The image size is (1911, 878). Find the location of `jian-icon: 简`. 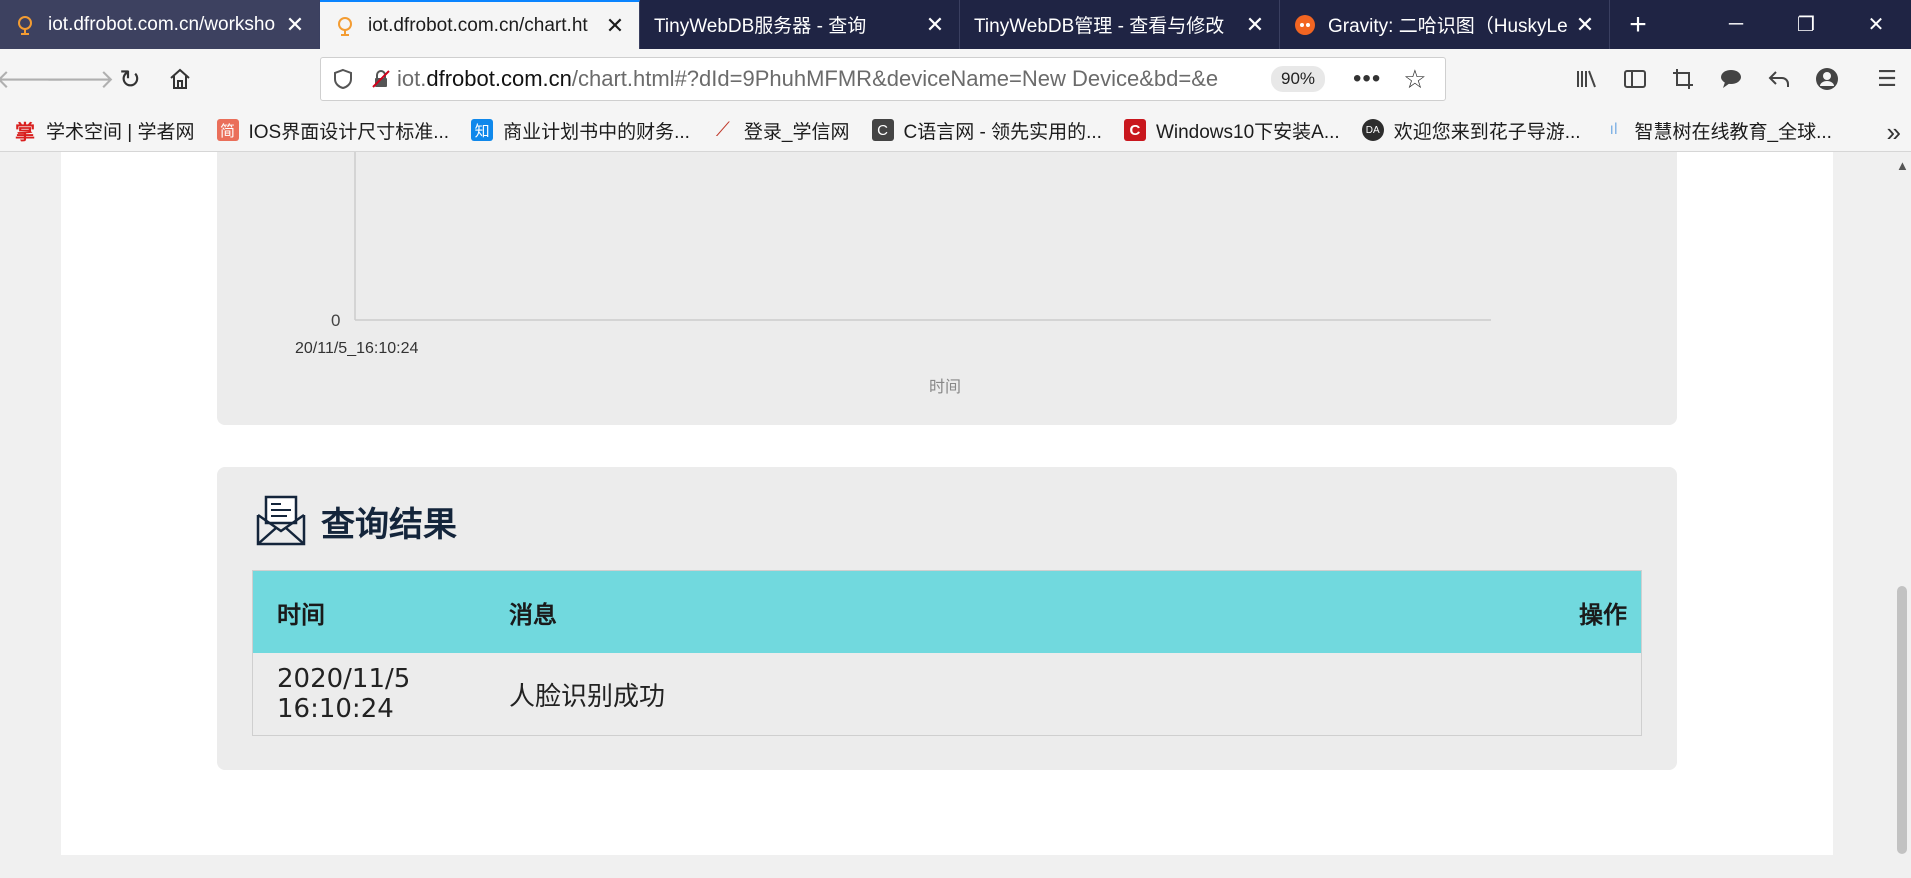

jian-icon: 简 is located at coordinates (227, 130).